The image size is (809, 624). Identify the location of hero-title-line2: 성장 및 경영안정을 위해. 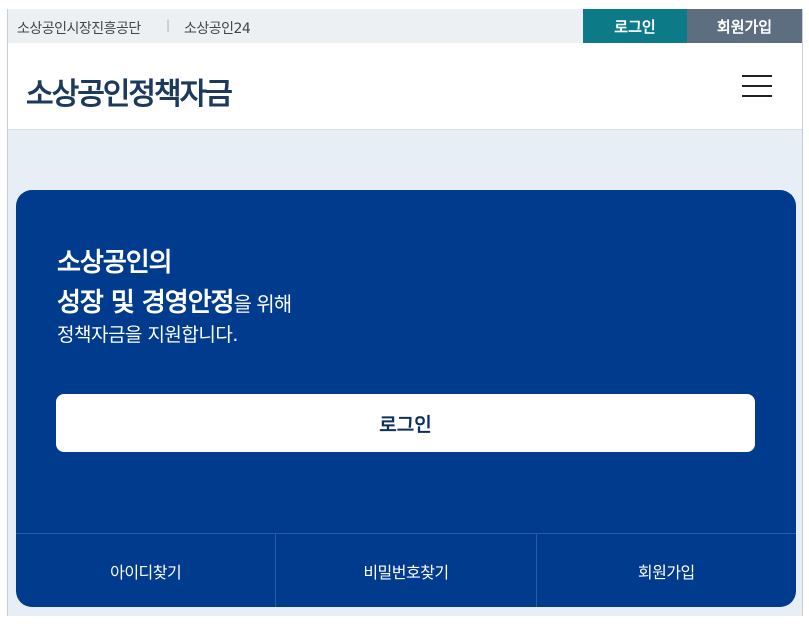
(175, 300).